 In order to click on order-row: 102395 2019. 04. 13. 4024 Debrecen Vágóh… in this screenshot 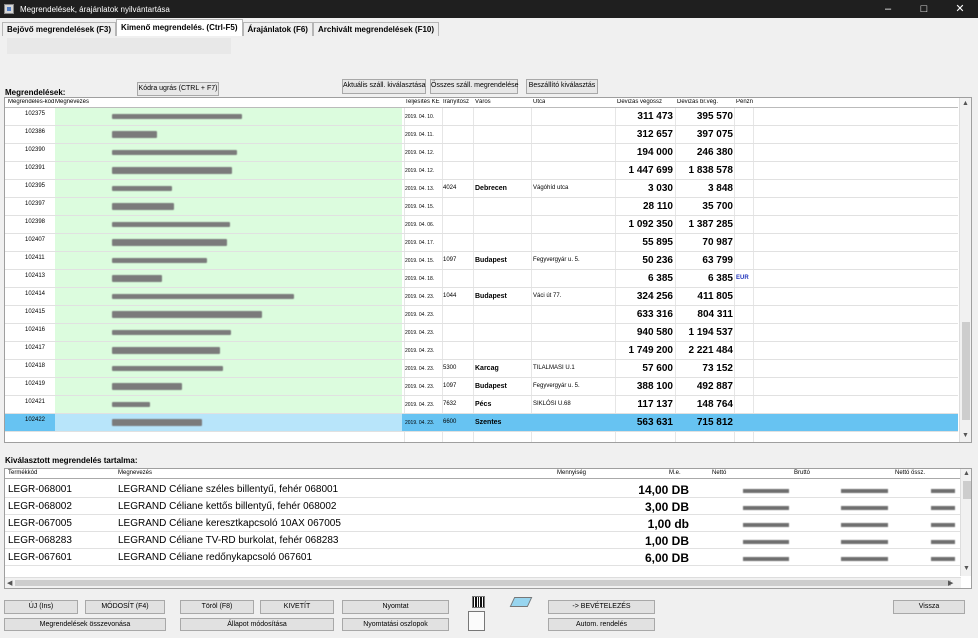, I will do `click(481, 189)`.